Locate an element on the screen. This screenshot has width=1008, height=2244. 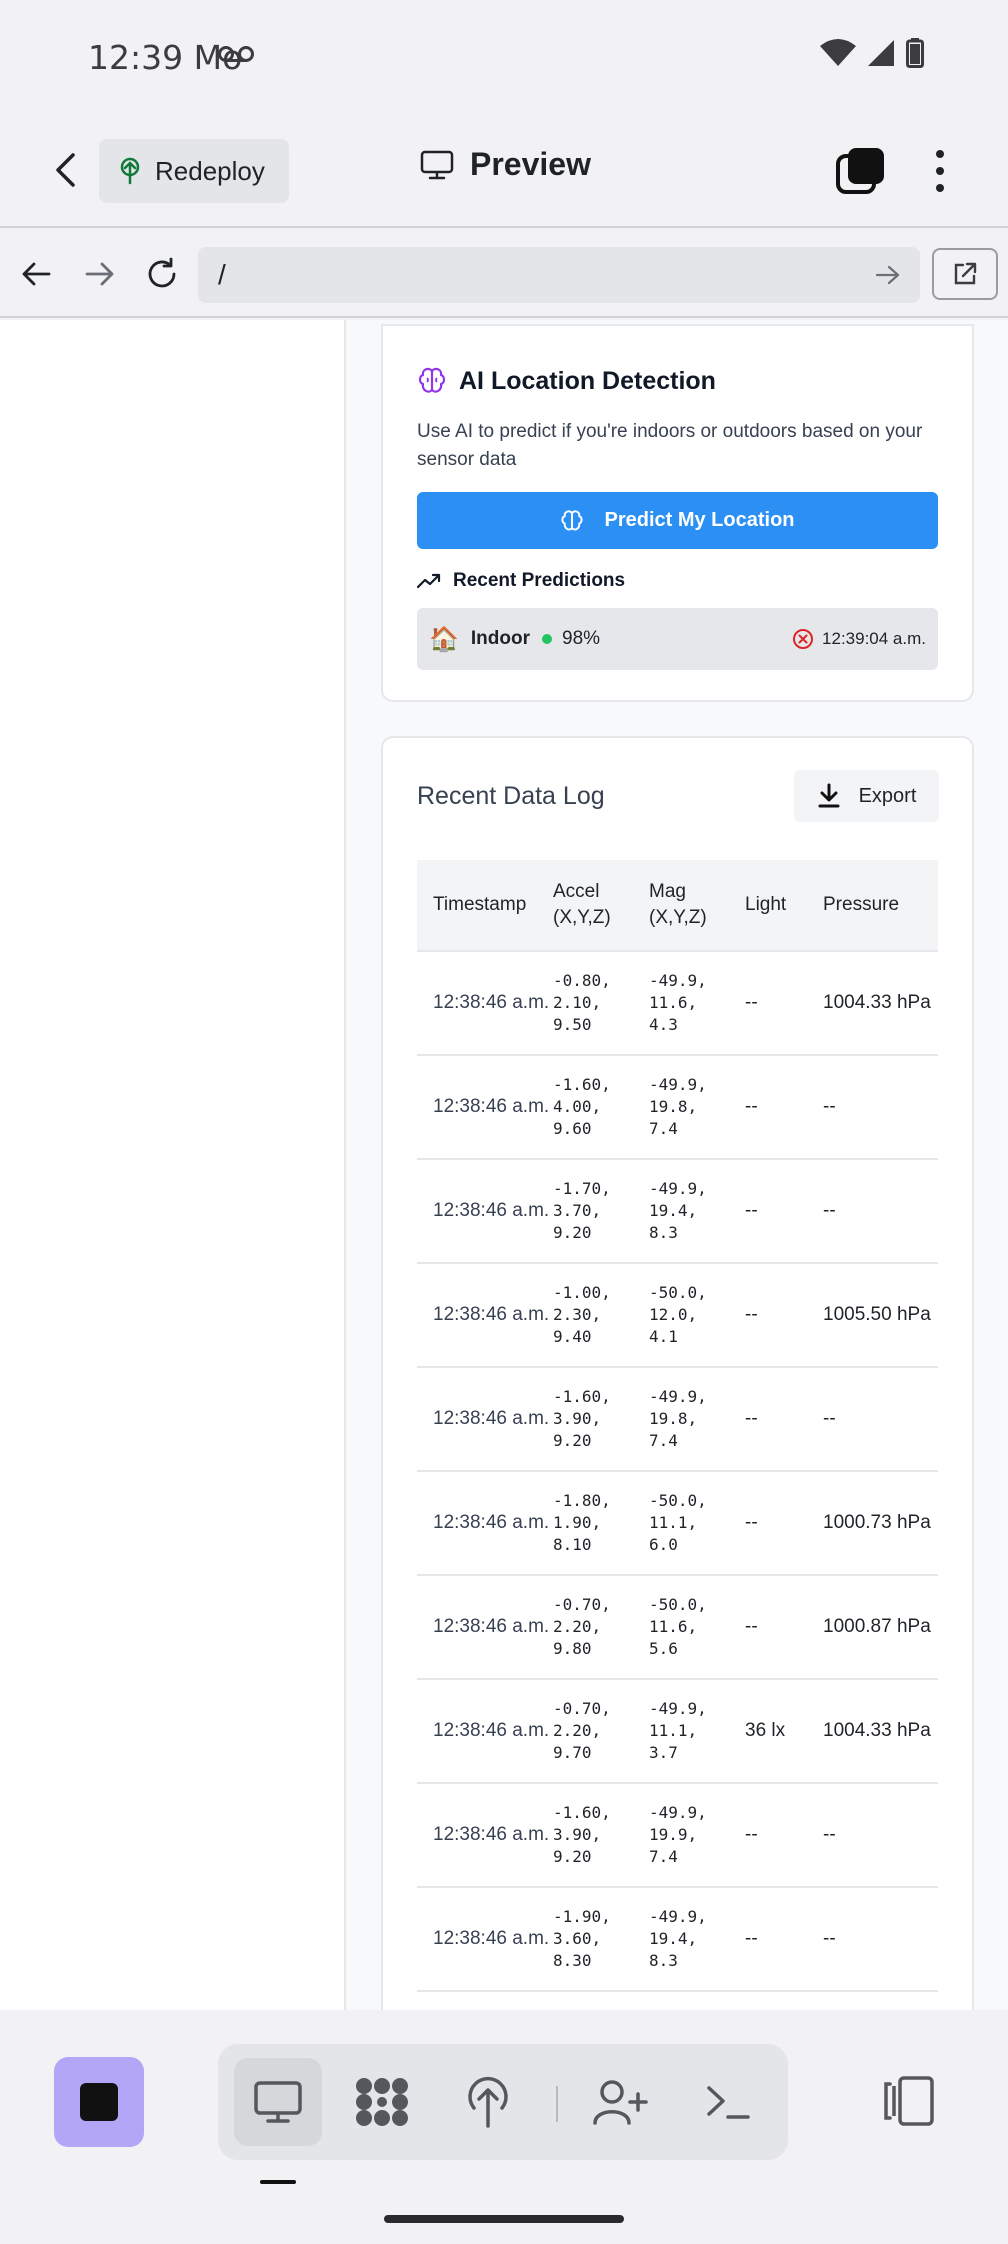
pressure-cell: 1005.50 hPa is located at coordinates (877, 1314).